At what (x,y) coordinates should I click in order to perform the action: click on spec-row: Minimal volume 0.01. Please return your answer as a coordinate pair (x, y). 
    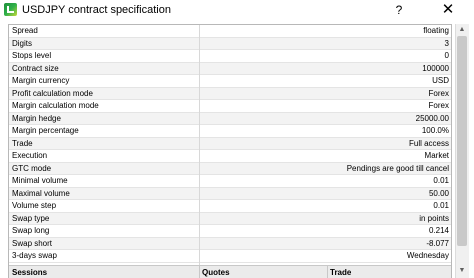
    Looking at the image, I should click on (230, 181).